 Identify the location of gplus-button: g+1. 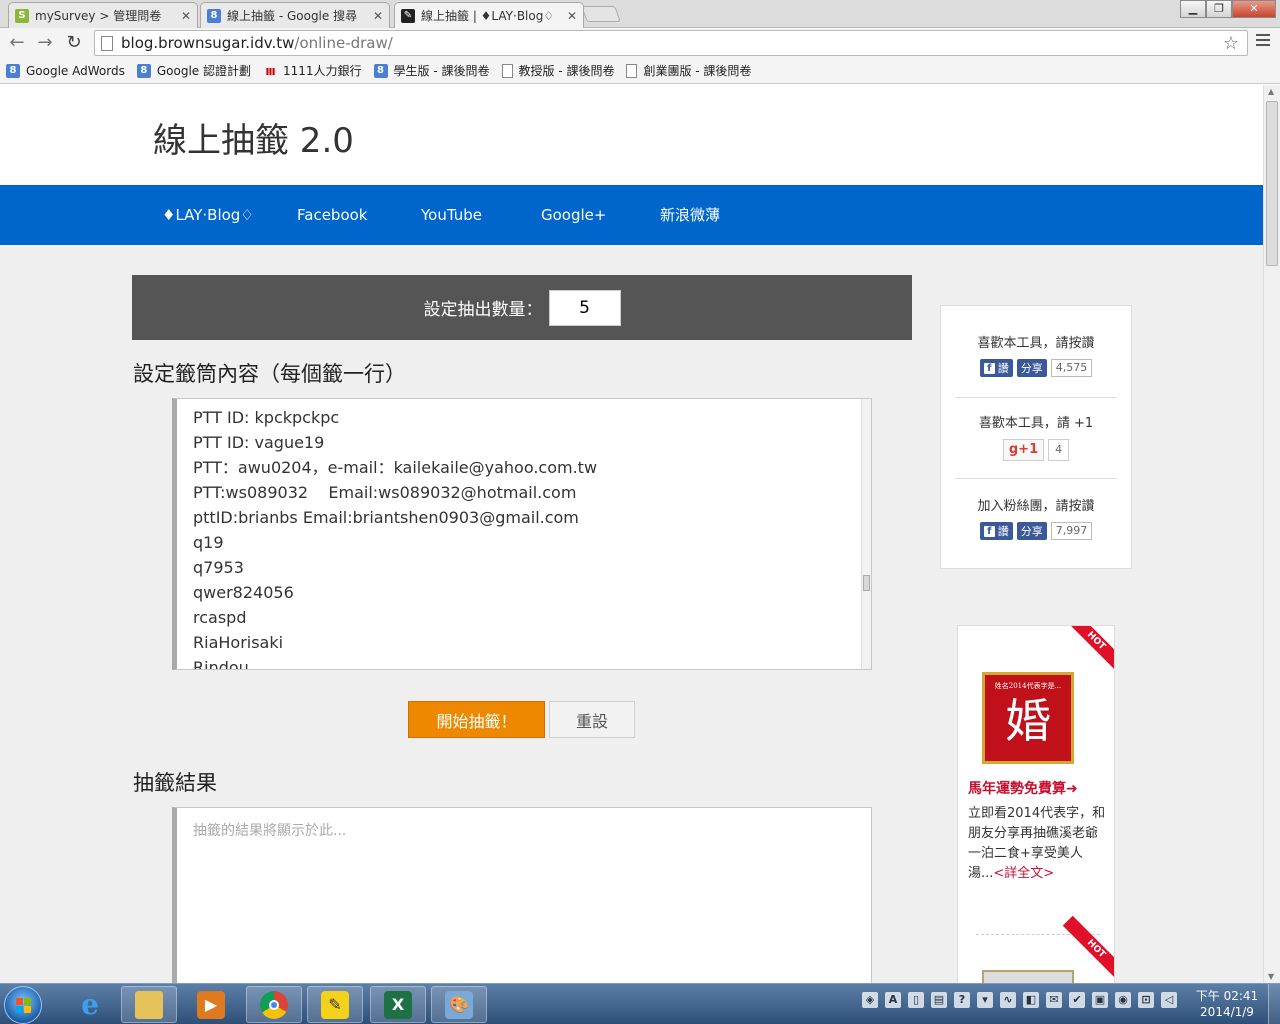
(1023, 450).